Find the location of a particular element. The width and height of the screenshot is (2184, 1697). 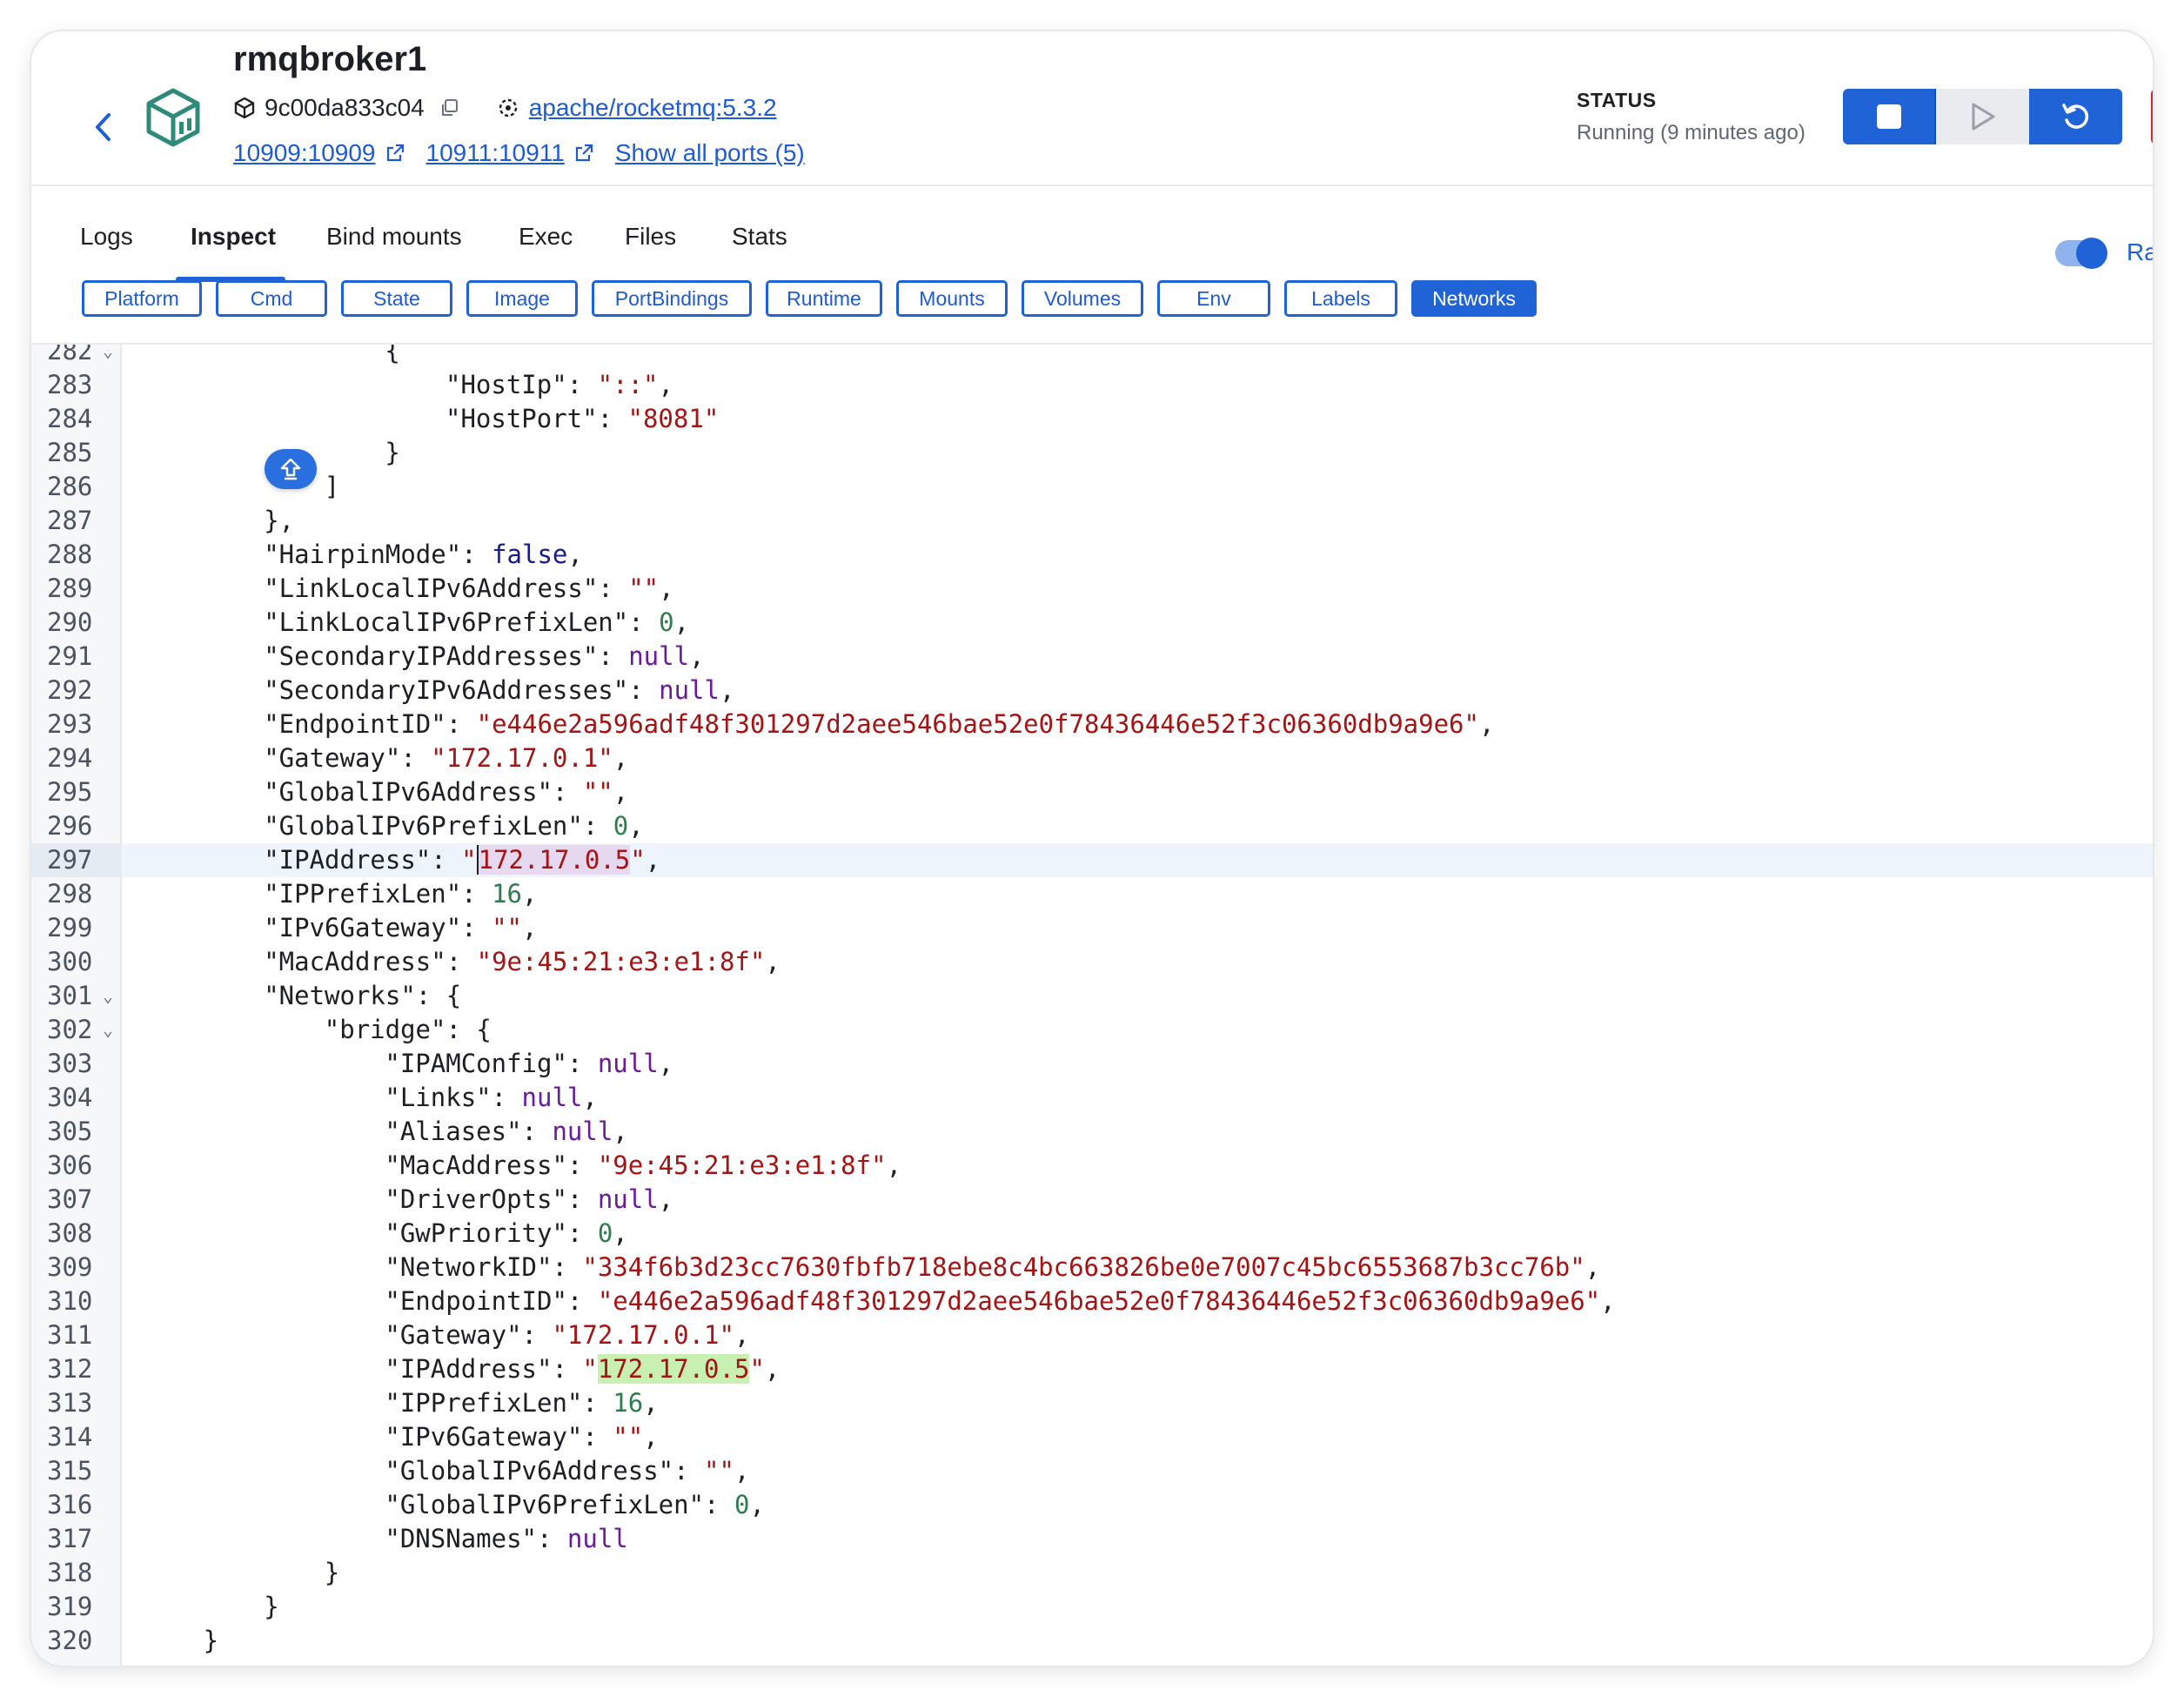

code-line: 295 "GlobalIPv6Address": "", is located at coordinates (1092, 792).